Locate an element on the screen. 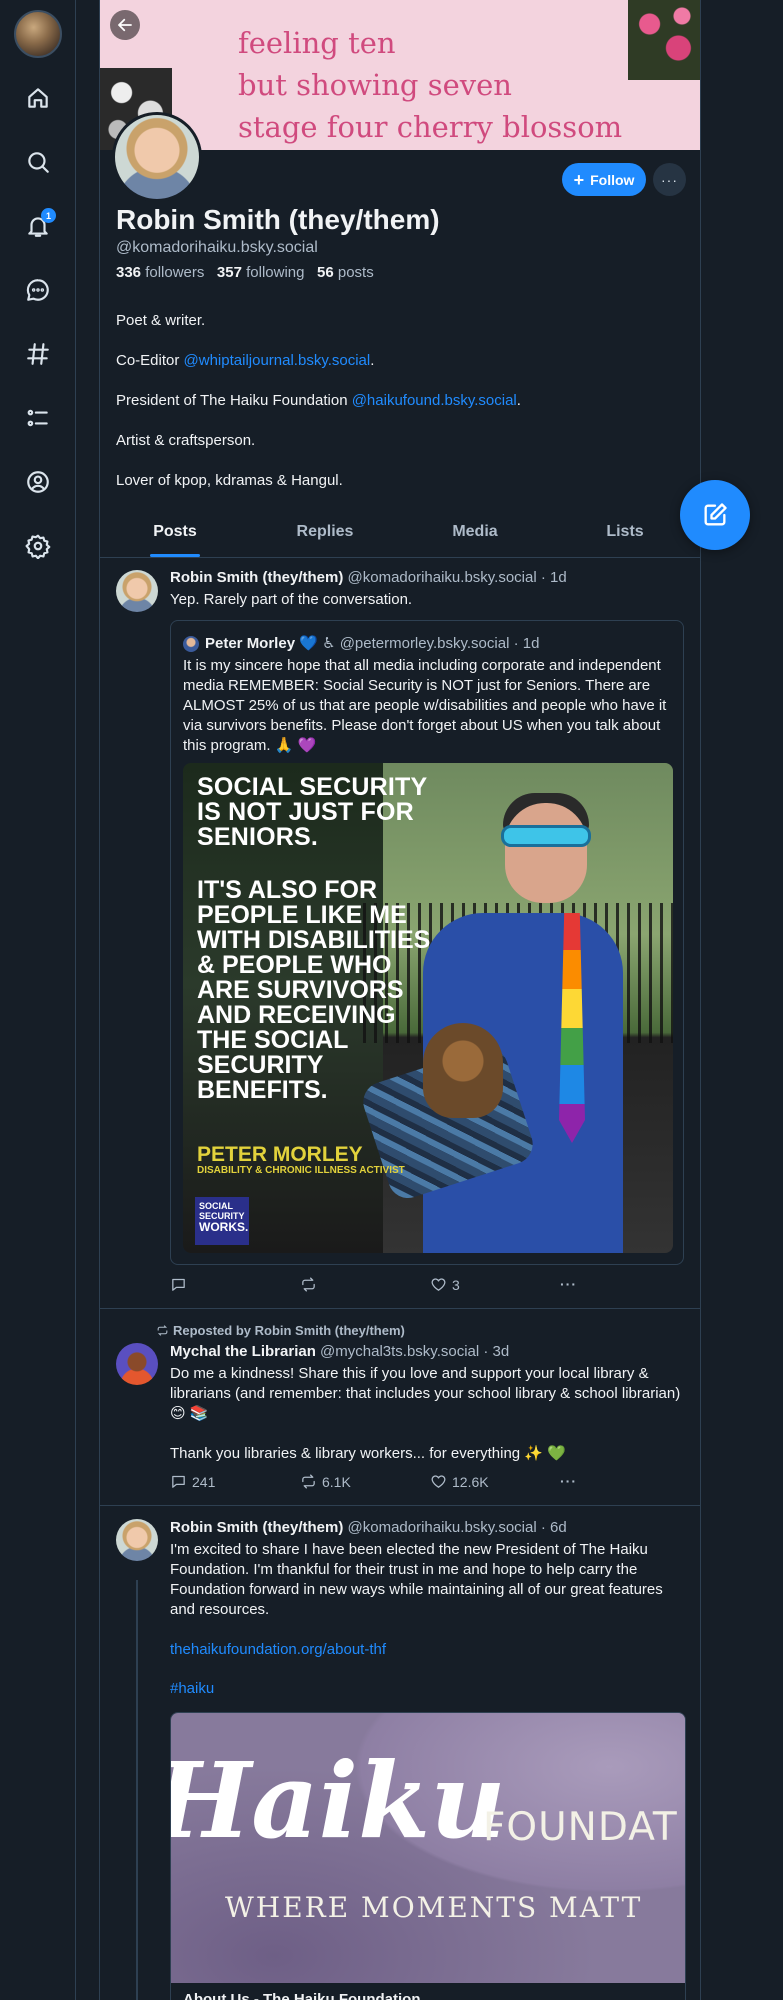 The image size is (783, 2000). notifications-badge: 1 is located at coordinates (48, 215).